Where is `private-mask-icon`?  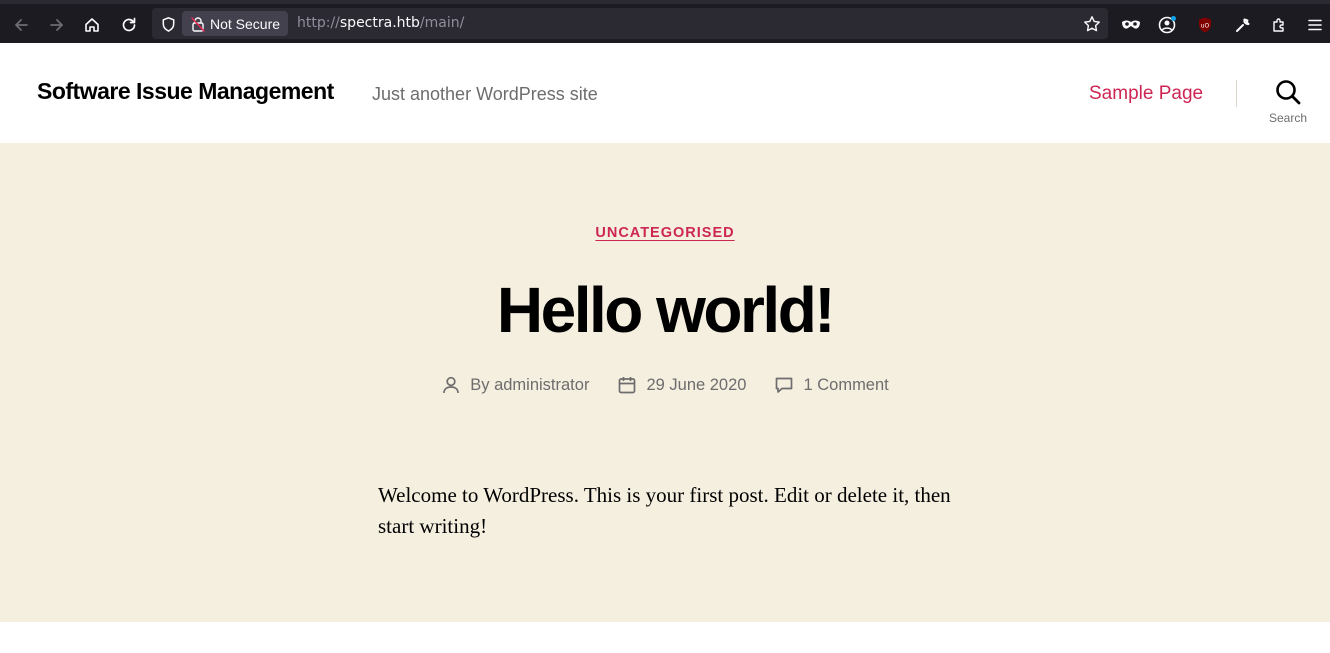
private-mask-icon is located at coordinates (1131, 24).